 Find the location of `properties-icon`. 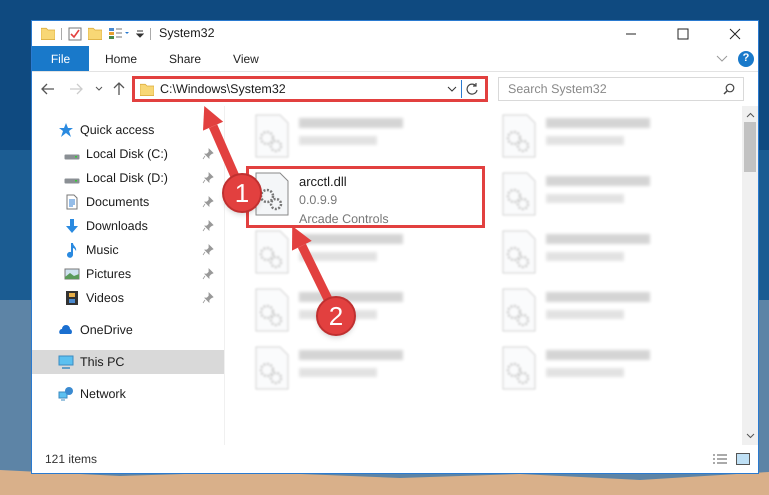

properties-icon is located at coordinates (75, 33).